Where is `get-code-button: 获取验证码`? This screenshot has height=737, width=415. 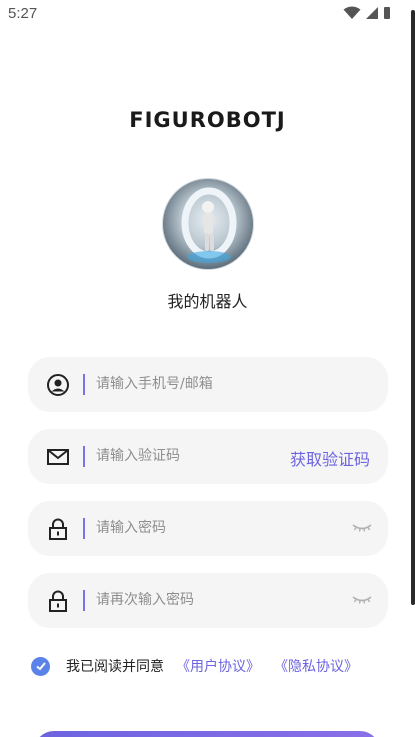 get-code-button: 获取验证码 is located at coordinates (330, 458).